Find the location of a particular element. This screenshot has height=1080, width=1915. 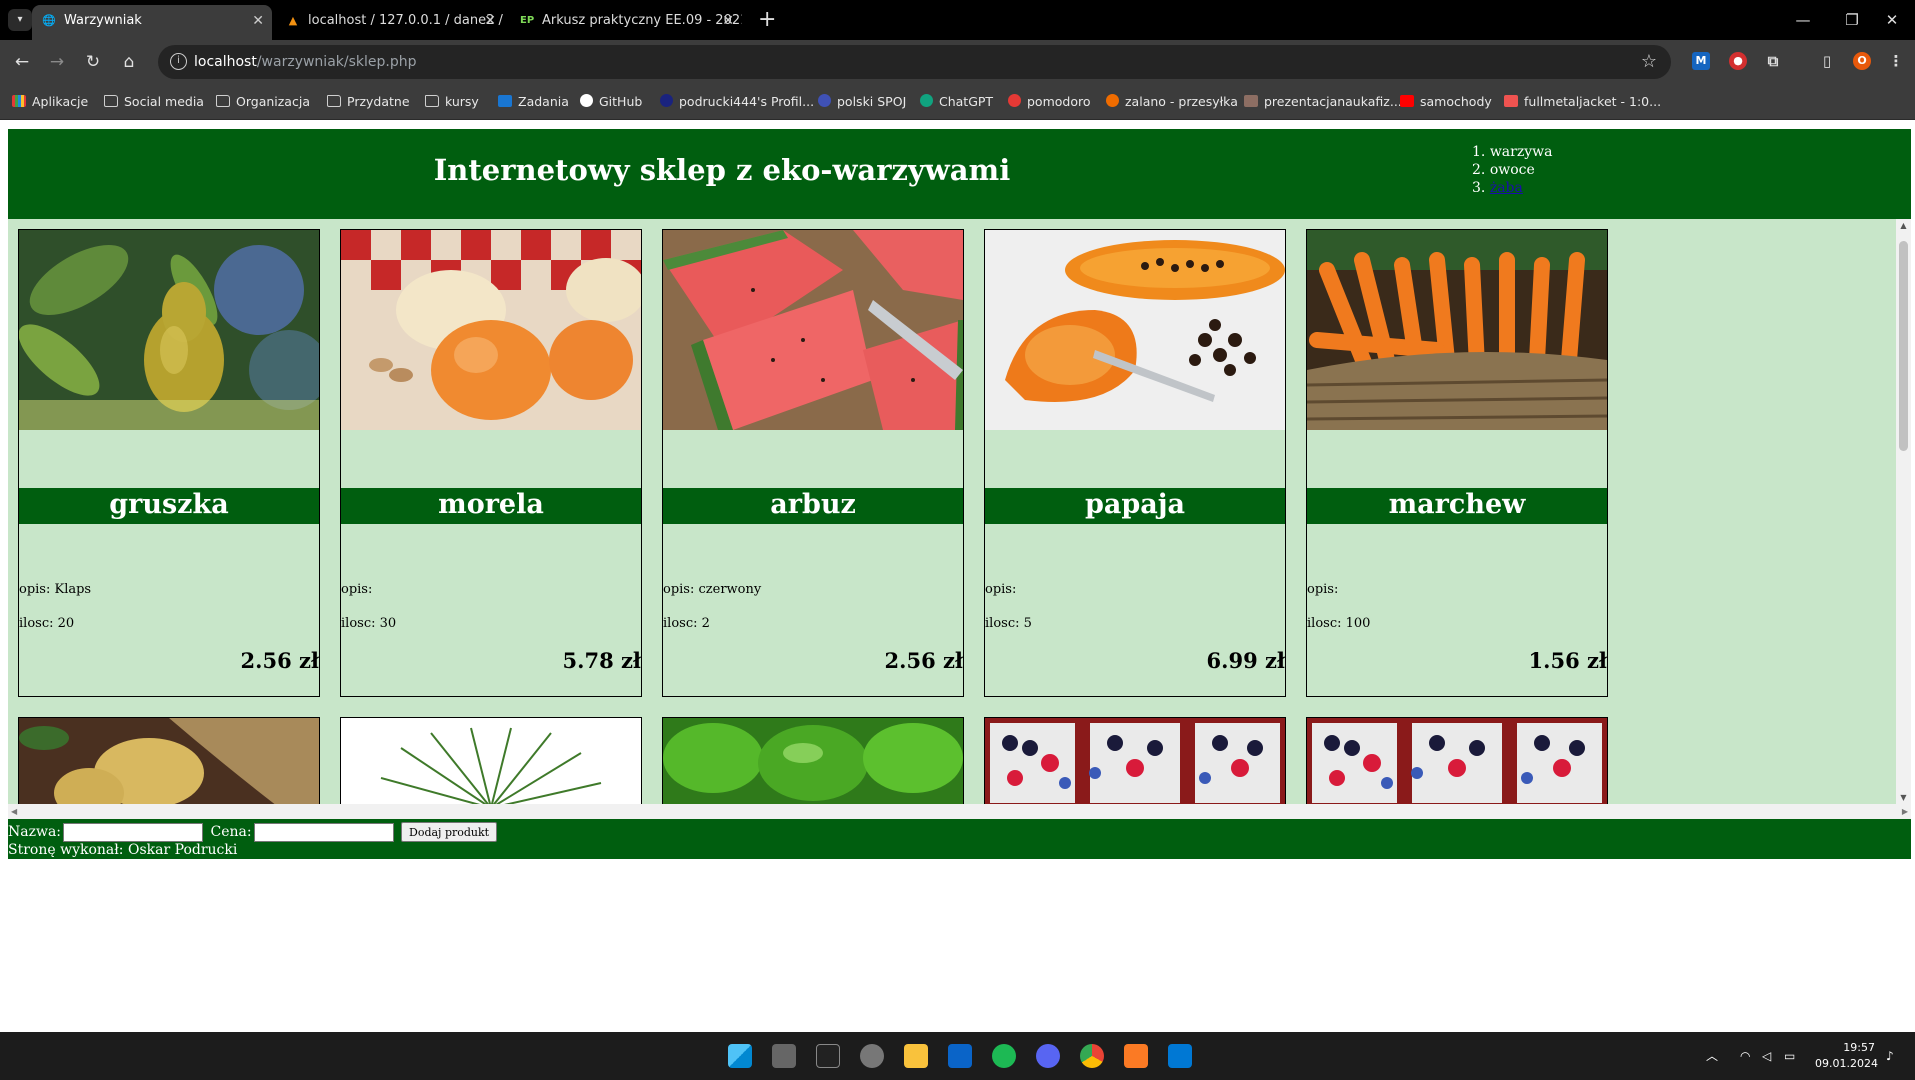

site-nav-list: 1. warzywa 2. owoce 3. żaba is located at coordinates (1512, 170).